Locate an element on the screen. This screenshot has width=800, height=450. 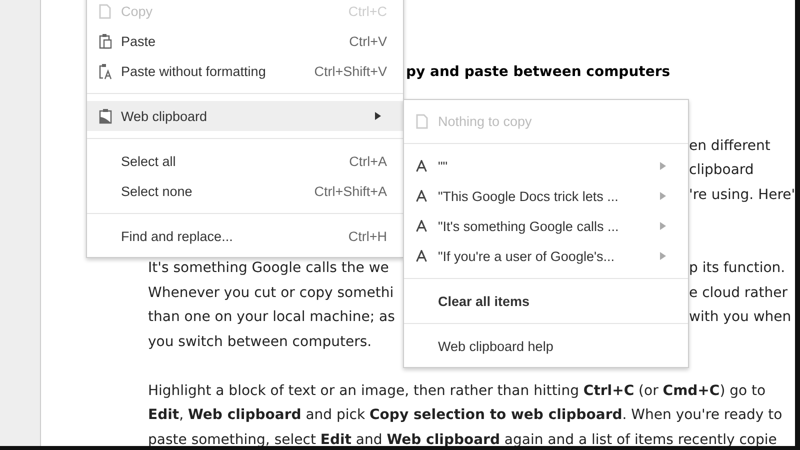
paste-icon is located at coordinates (105, 41).